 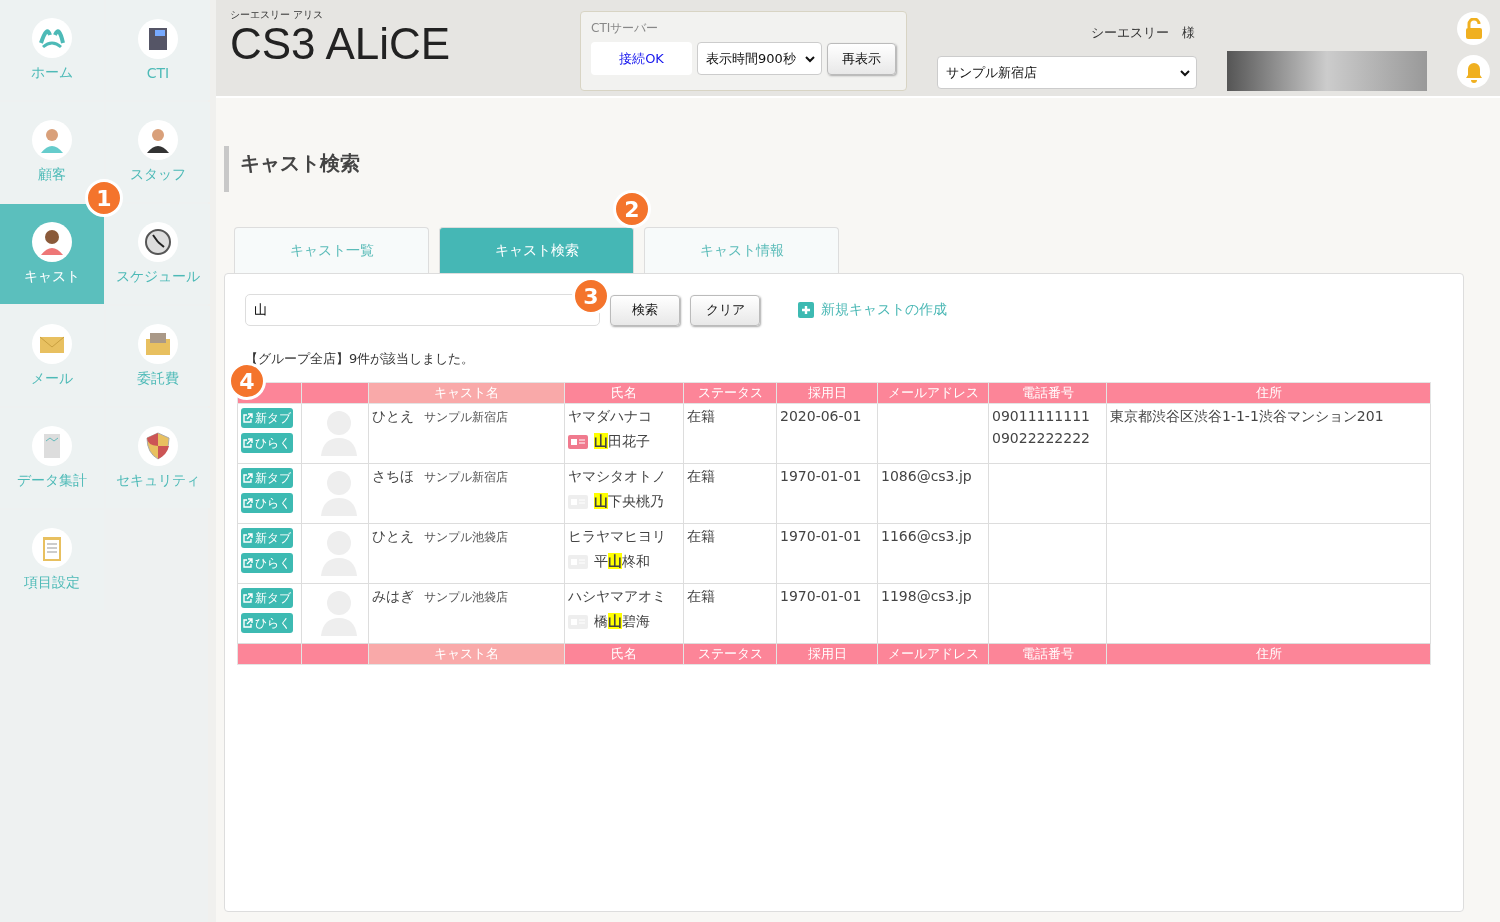 I want to click on cast-name: みはぎ, so click(x=393, y=596).